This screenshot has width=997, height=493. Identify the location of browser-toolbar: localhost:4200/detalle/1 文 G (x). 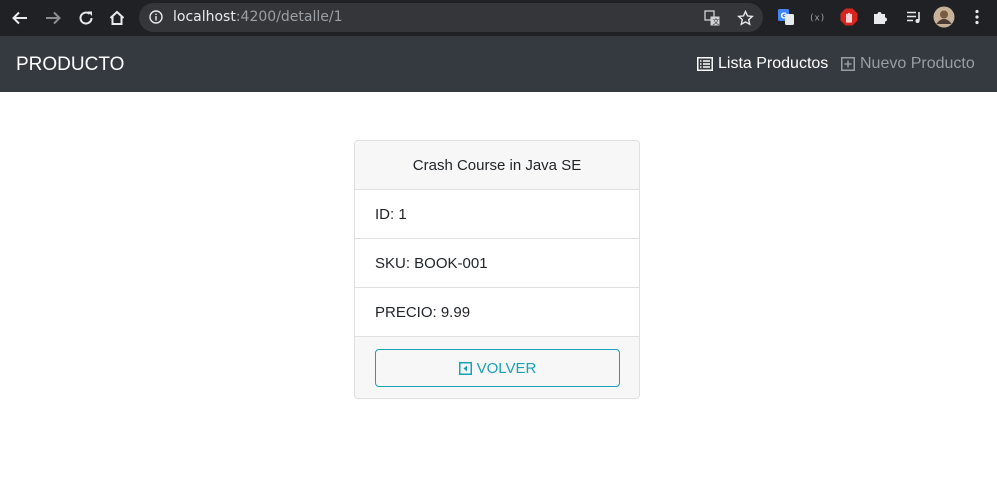
(498, 18).